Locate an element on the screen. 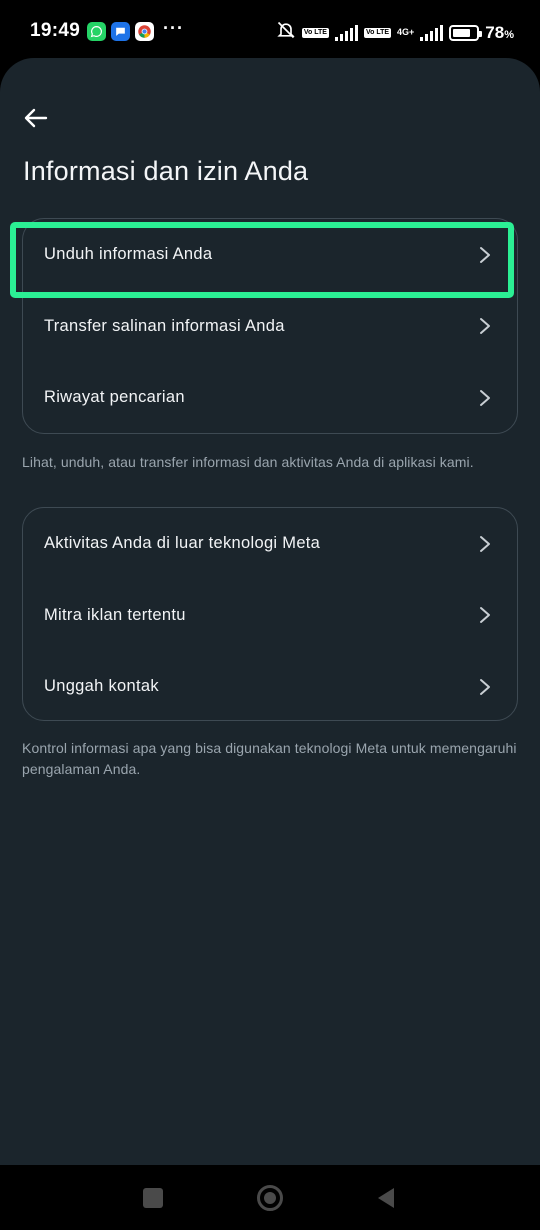 The image size is (540, 1230). whatsapp-icon is located at coordinates (96, 31).